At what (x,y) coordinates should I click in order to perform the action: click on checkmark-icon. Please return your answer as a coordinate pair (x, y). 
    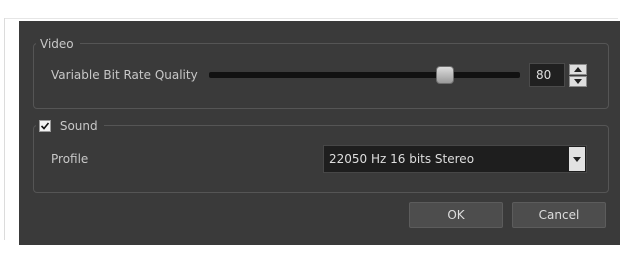
    Looking at the image, I should click on (45, 126).